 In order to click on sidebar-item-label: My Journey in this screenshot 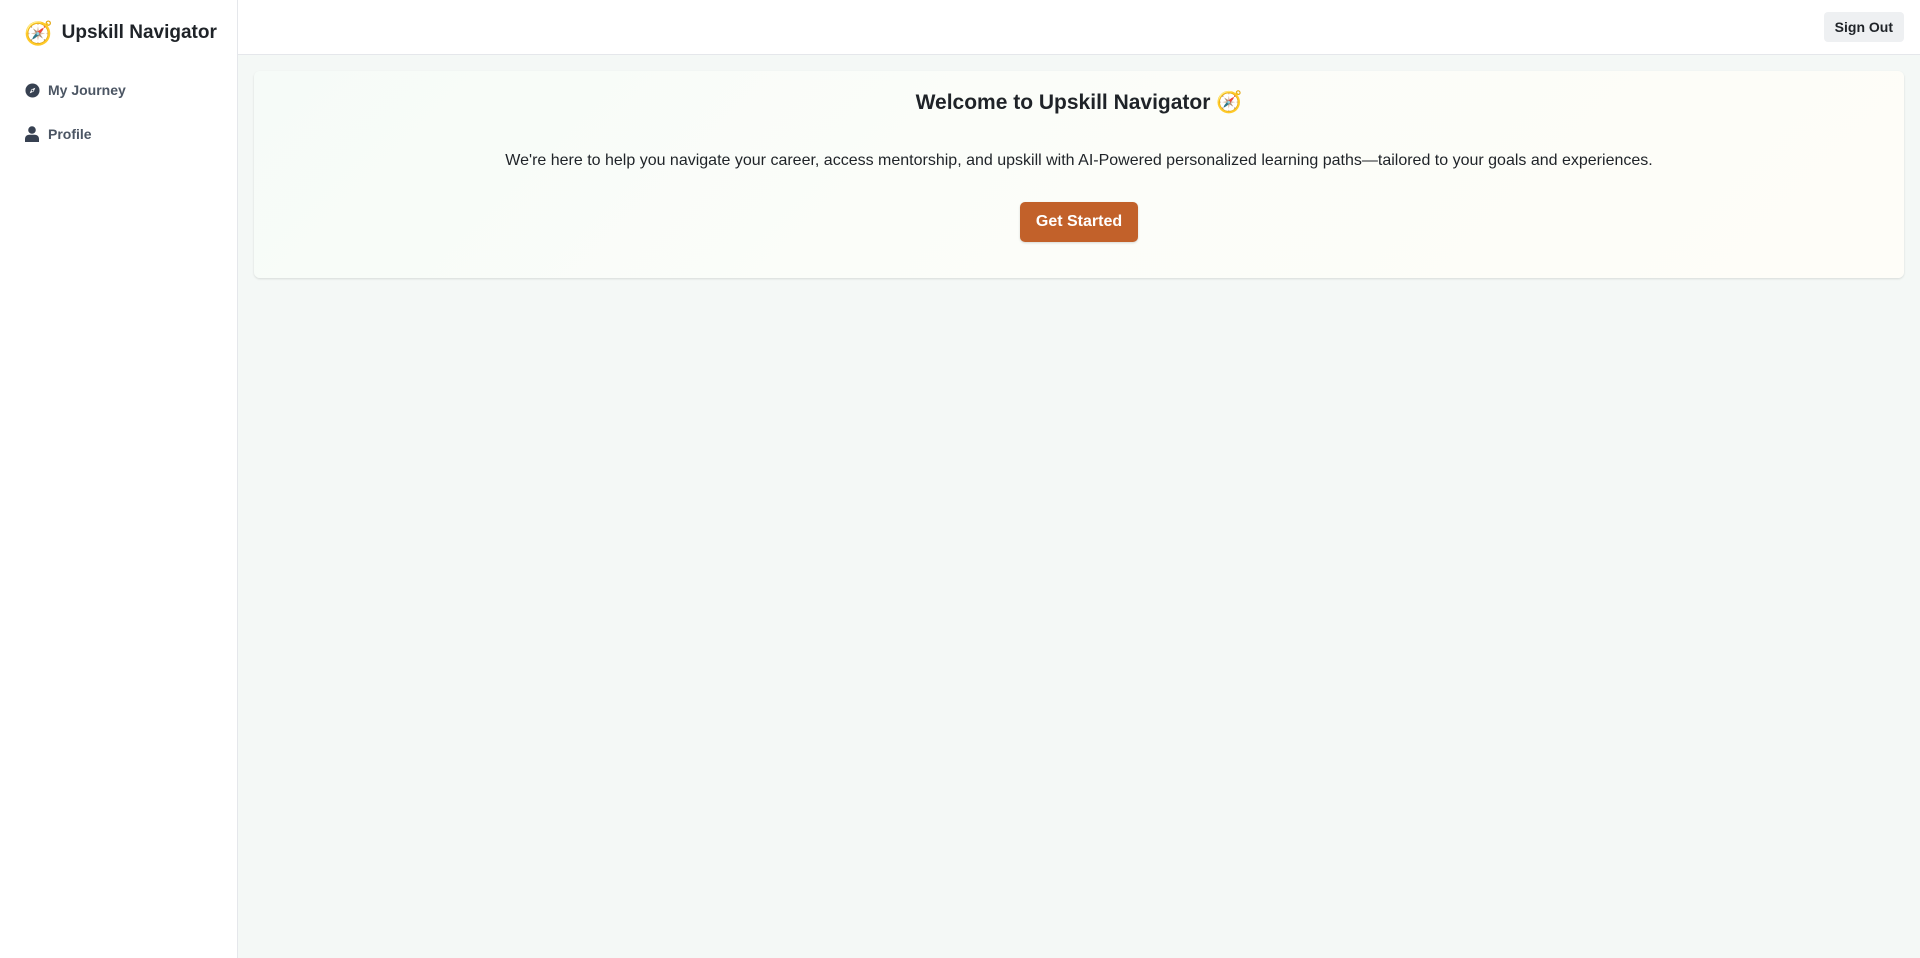, I will do `click(87, 90)`.